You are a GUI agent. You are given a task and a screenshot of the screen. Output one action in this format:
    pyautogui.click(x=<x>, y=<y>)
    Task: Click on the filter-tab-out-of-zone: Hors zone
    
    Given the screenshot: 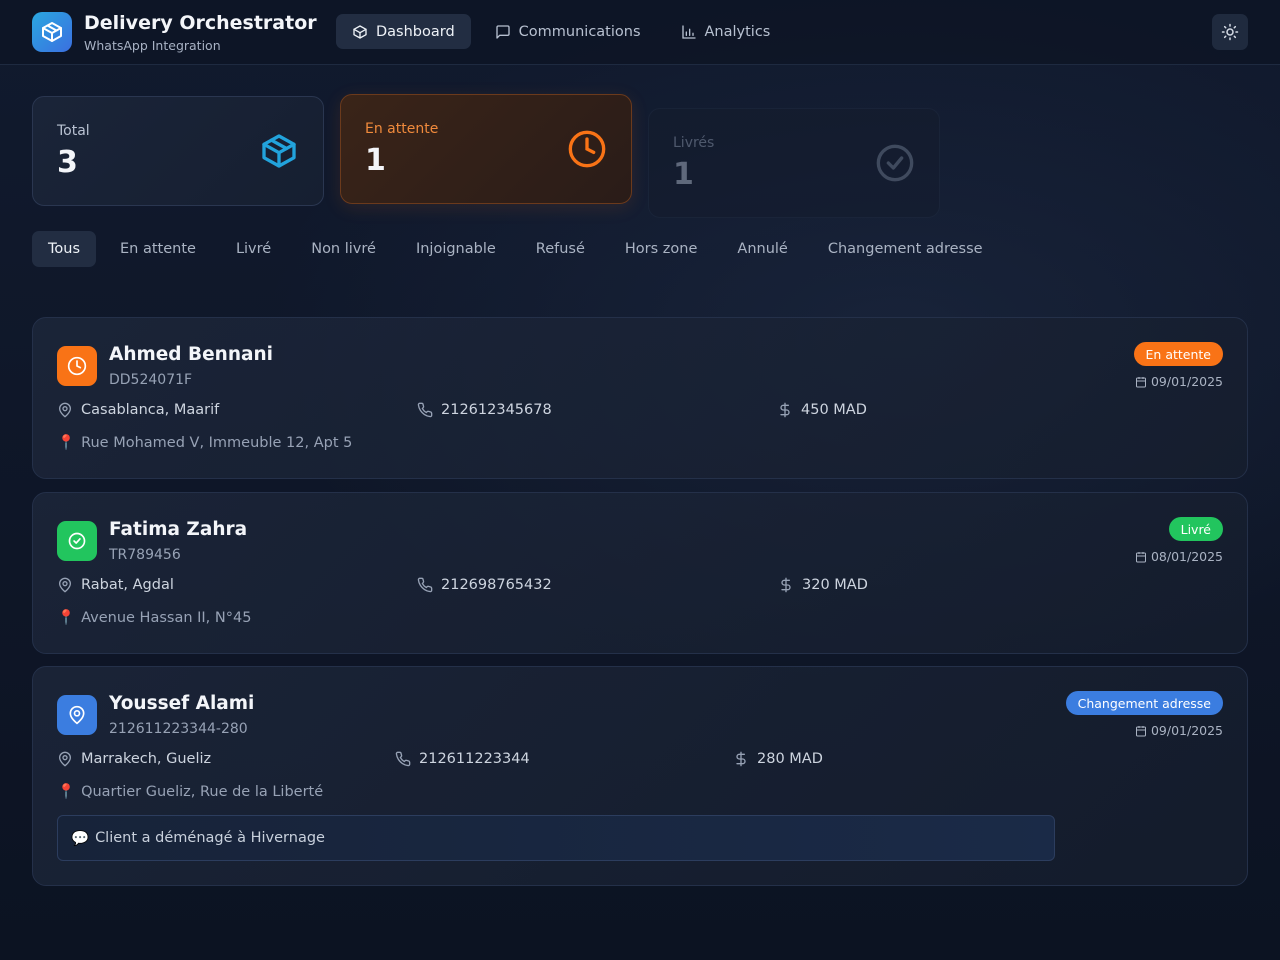 What is the action you would take?
    pyautogui.click(x=661, y=249)
    